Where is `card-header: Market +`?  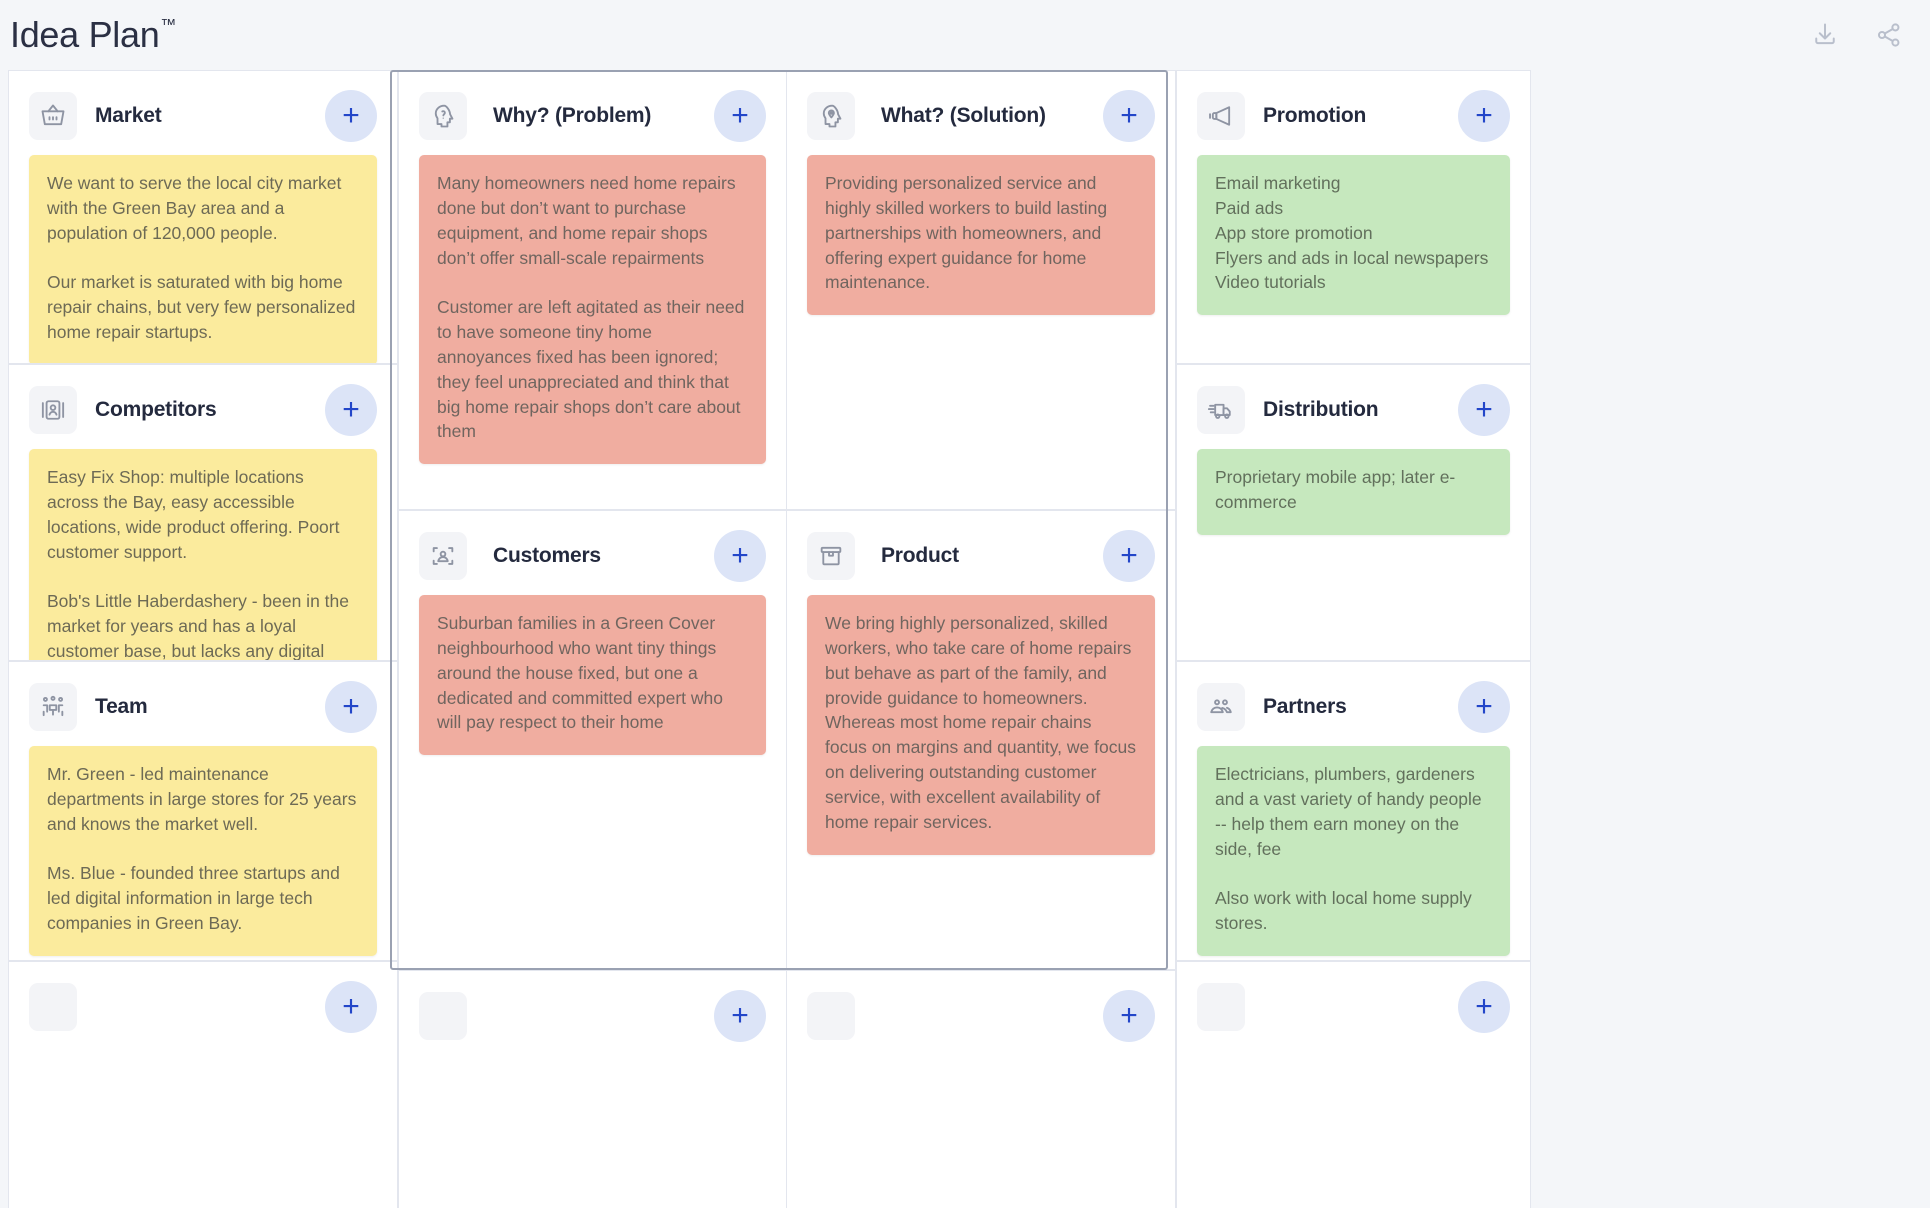
card-header: Market + is located at coordinates (203, 116).